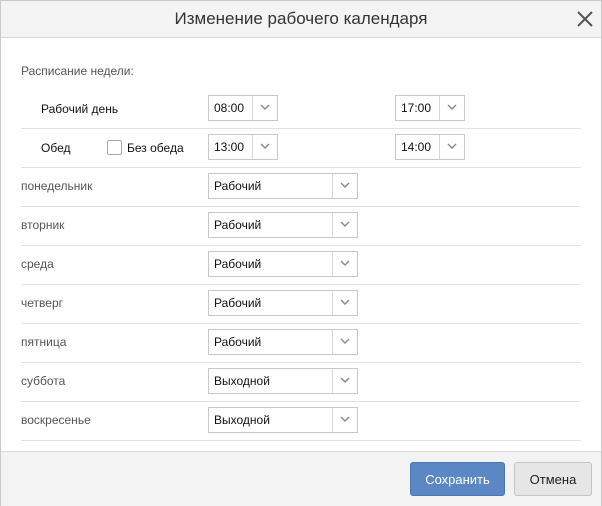 This screenshot has width=602, height=506. What do you see at coordinates (57, 186) in the screenshot?
I see `day-label: понедельник` at bounding box center [57, 186].